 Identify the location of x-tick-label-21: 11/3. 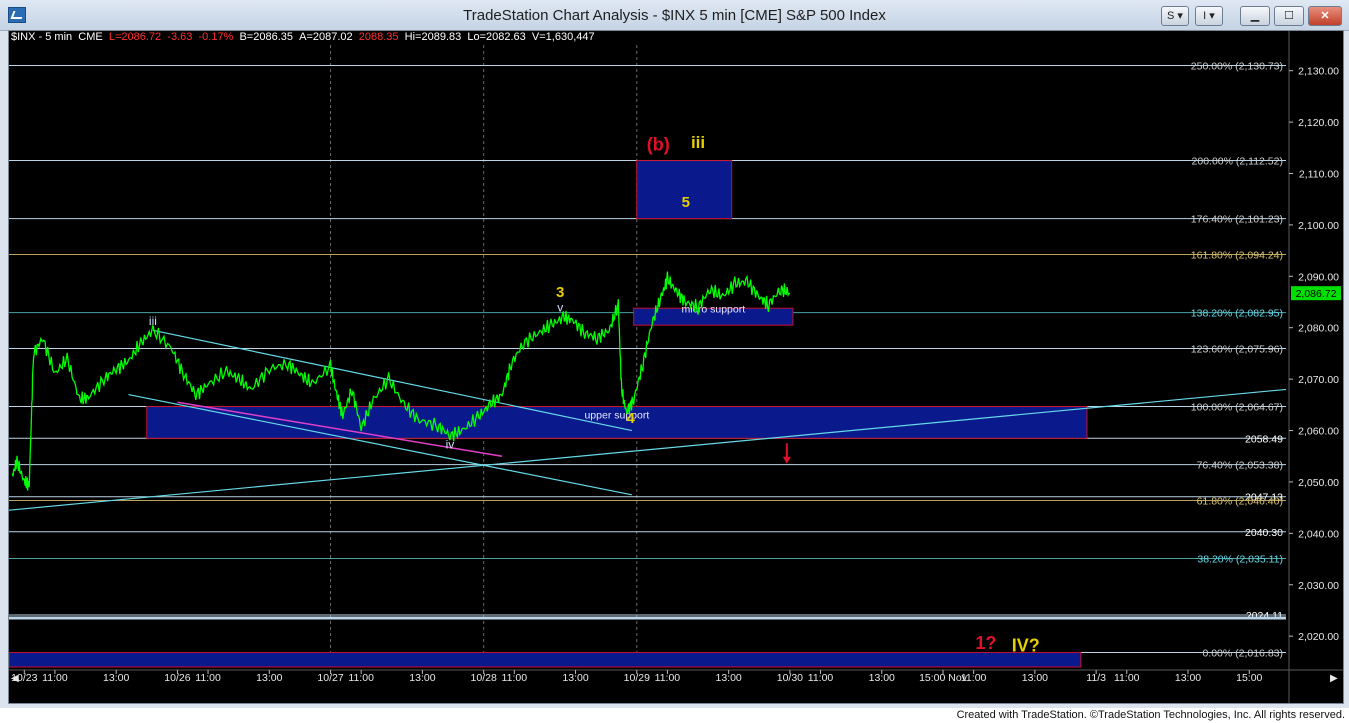
(1096, 678).